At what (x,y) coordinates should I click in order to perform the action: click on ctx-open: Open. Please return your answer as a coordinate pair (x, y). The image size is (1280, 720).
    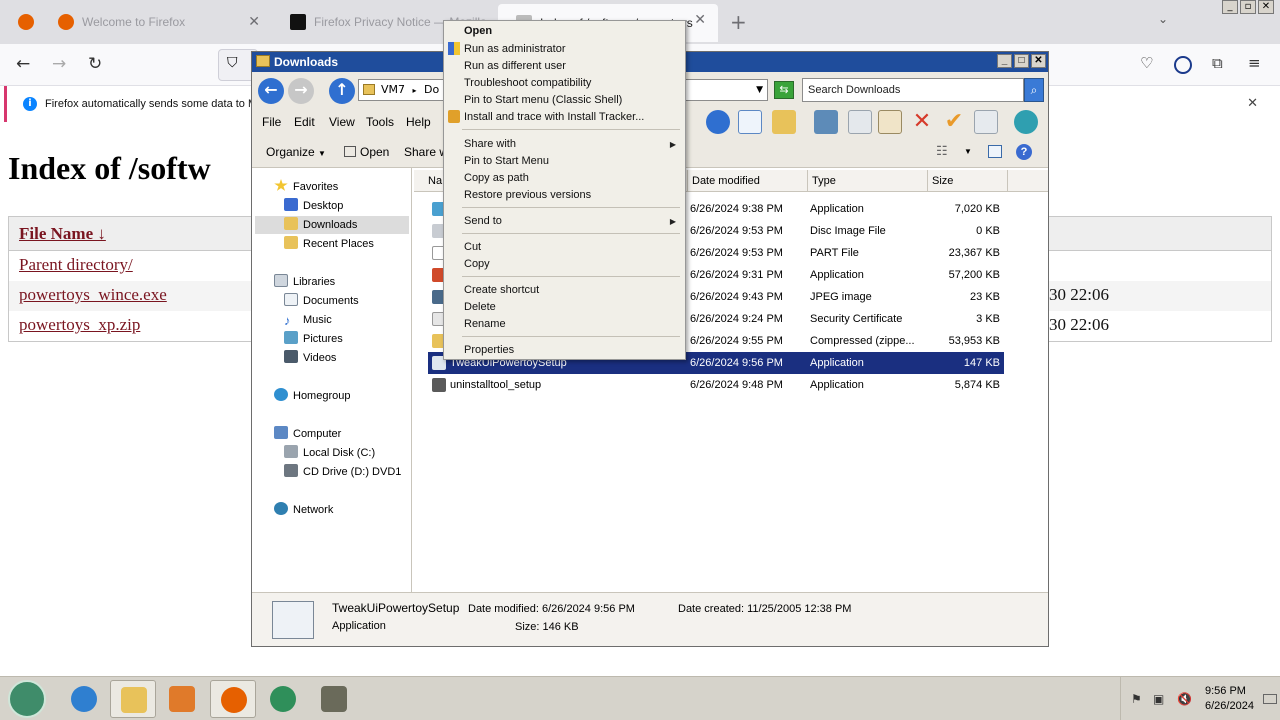
    Looking at the image, I should click on (478, 31).